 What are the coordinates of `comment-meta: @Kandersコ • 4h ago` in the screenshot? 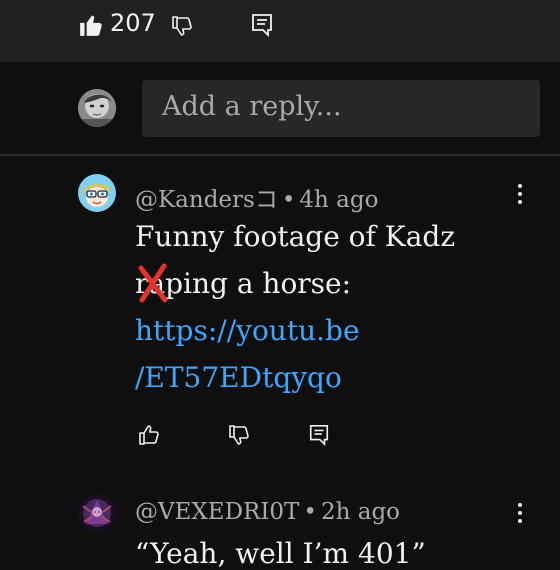 It's located at (256, 197).